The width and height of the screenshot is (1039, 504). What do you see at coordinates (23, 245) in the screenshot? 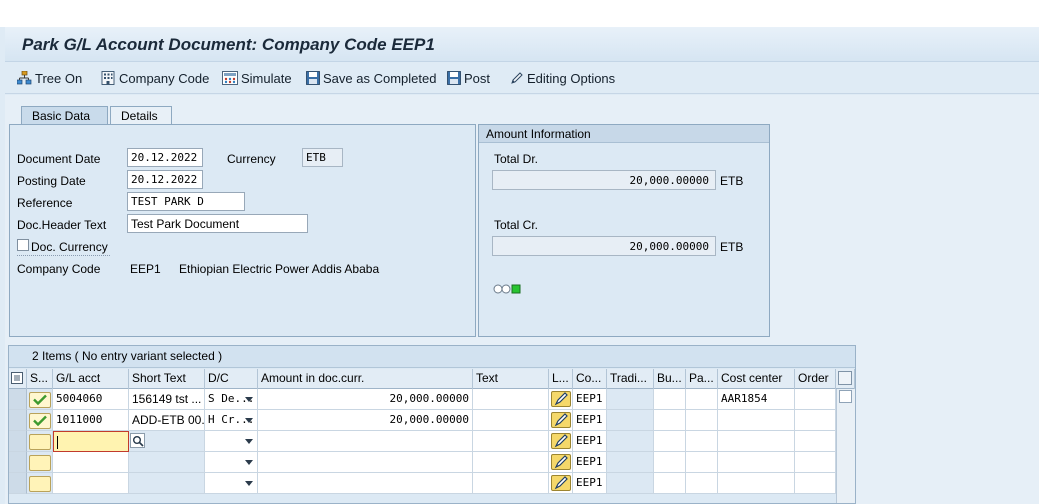
I see `doc-currency-checkbox` at bounding box center [23, 245].